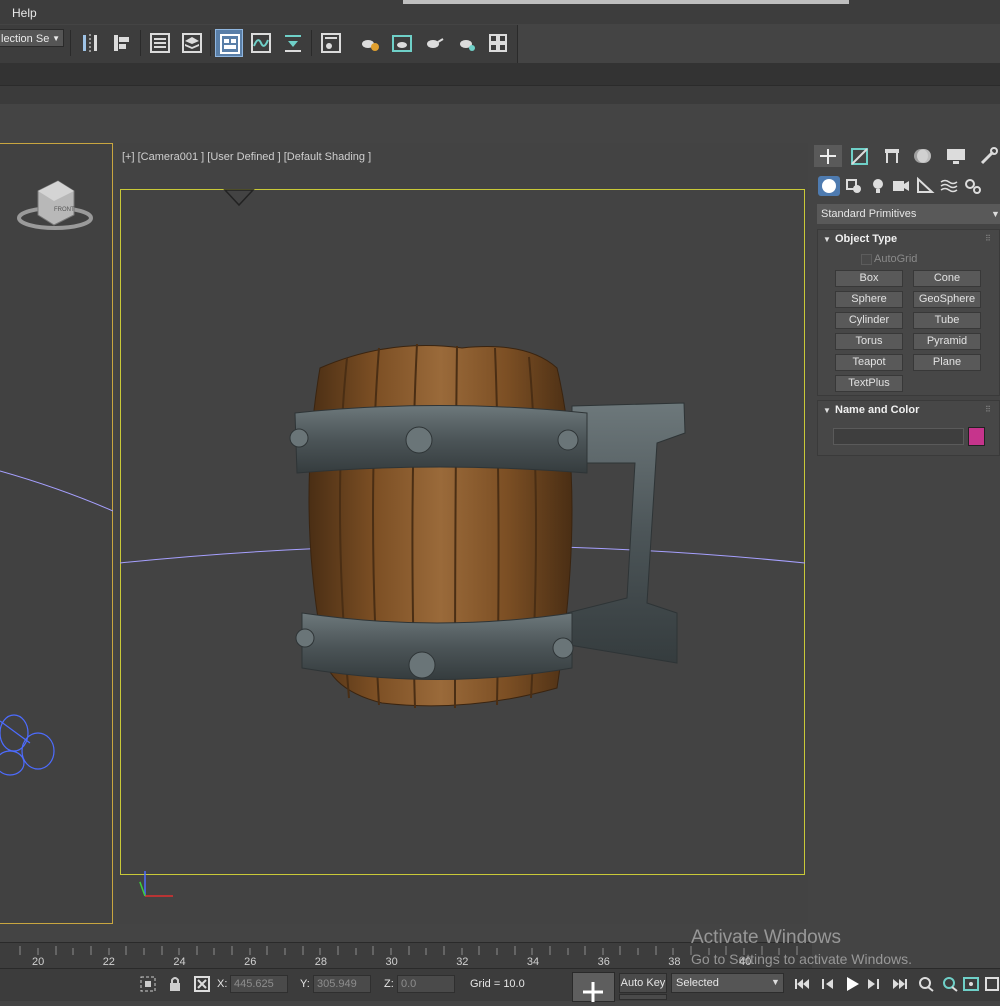 The width and height of the screenshot is (1000, 1006). Describe the element at coordinates (466, 43) in the screenshot. I see `render-in-cloud-button` at that location.